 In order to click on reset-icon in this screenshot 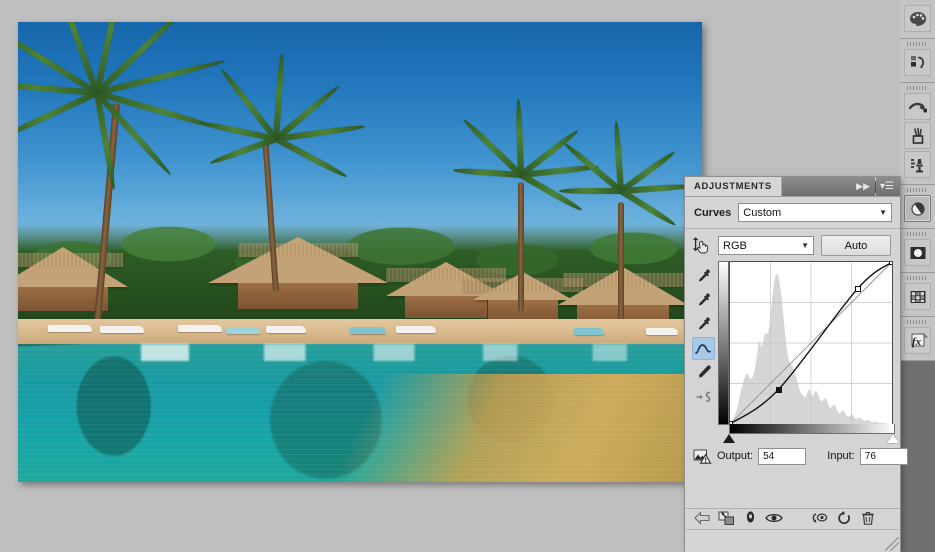, I will do `click(844, 517)`.